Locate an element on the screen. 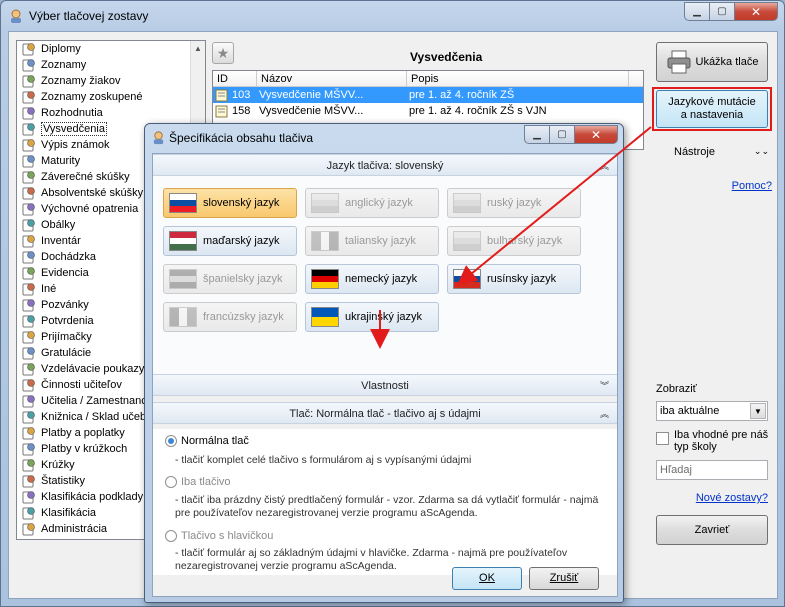 The height and width of the screenshot is (607, 785). column-description: Popis is located at coordinates (518, 78).